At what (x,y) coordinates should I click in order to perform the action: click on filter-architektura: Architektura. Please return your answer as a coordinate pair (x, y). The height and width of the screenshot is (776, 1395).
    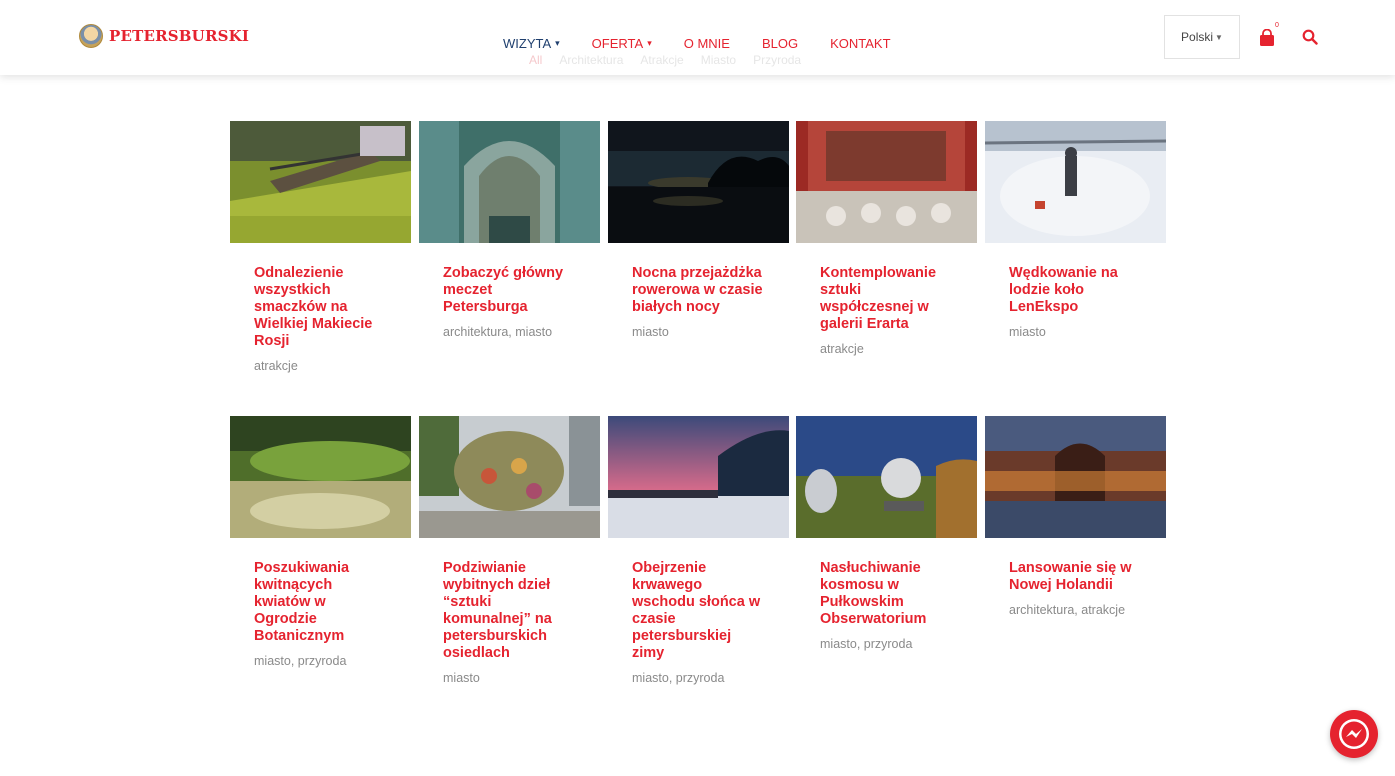
    Looking at the image, I should click on (591, 60).